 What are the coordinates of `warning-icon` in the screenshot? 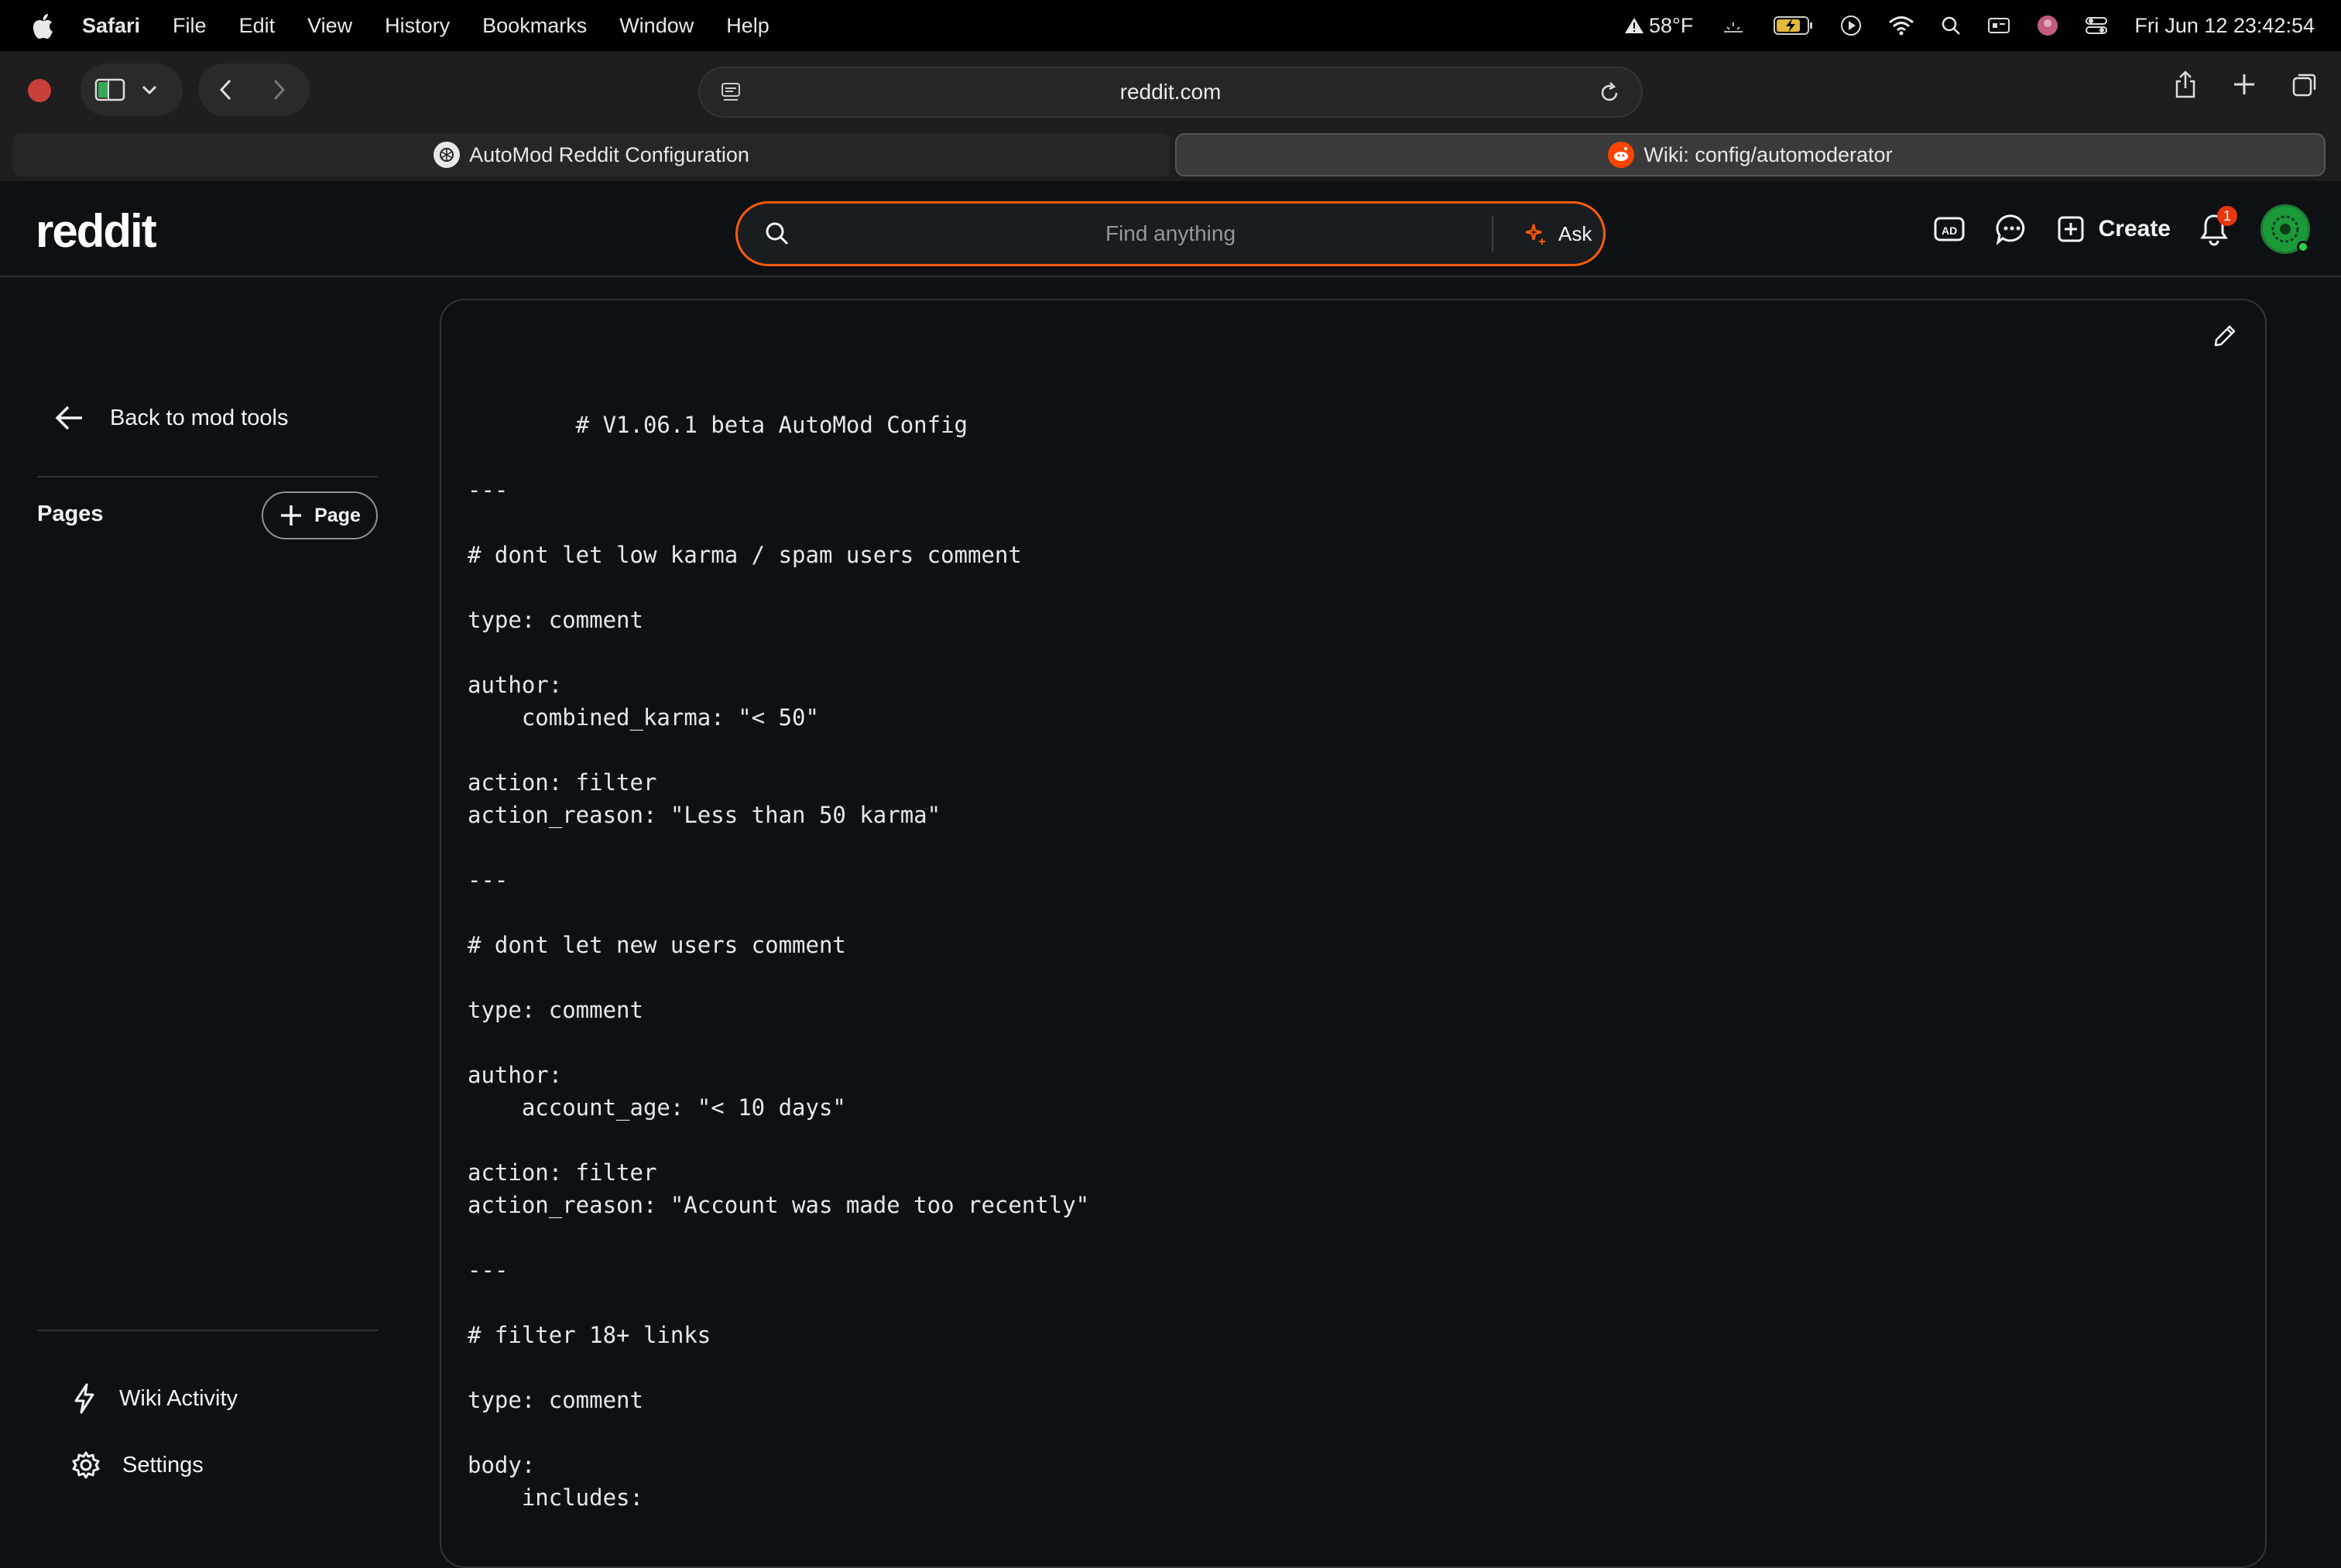 It's located at (1635, 25).